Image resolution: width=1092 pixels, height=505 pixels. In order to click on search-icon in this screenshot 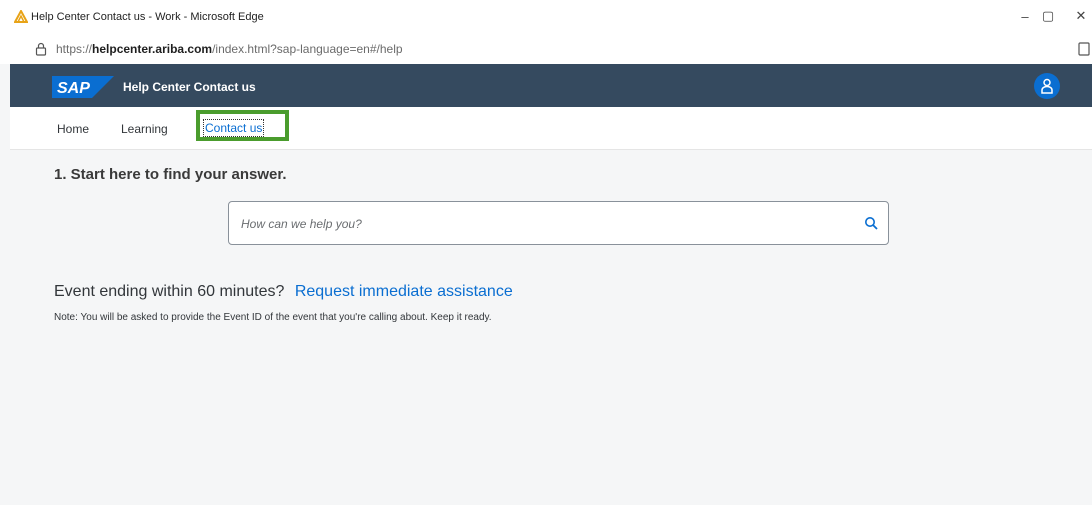, I will do `click(871, 223)`.